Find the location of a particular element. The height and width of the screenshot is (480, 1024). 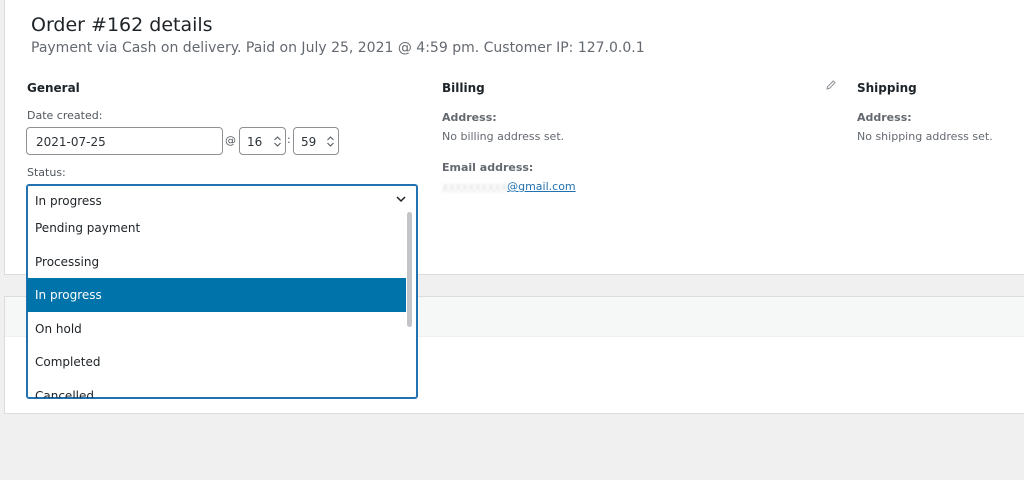

chevron-down-icon is located at coordinates (401, 199).